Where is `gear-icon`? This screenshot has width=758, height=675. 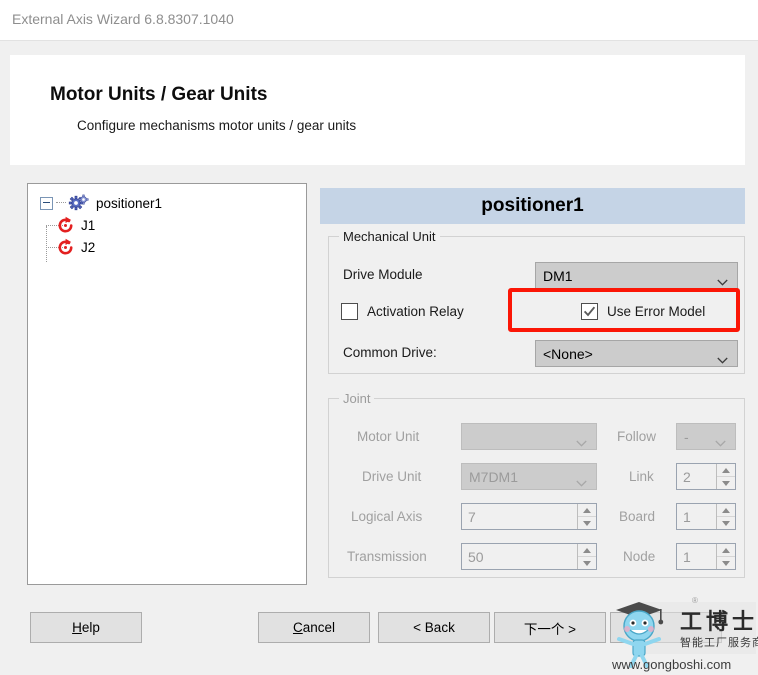 gear-icon is located at coordinates (79, 203).